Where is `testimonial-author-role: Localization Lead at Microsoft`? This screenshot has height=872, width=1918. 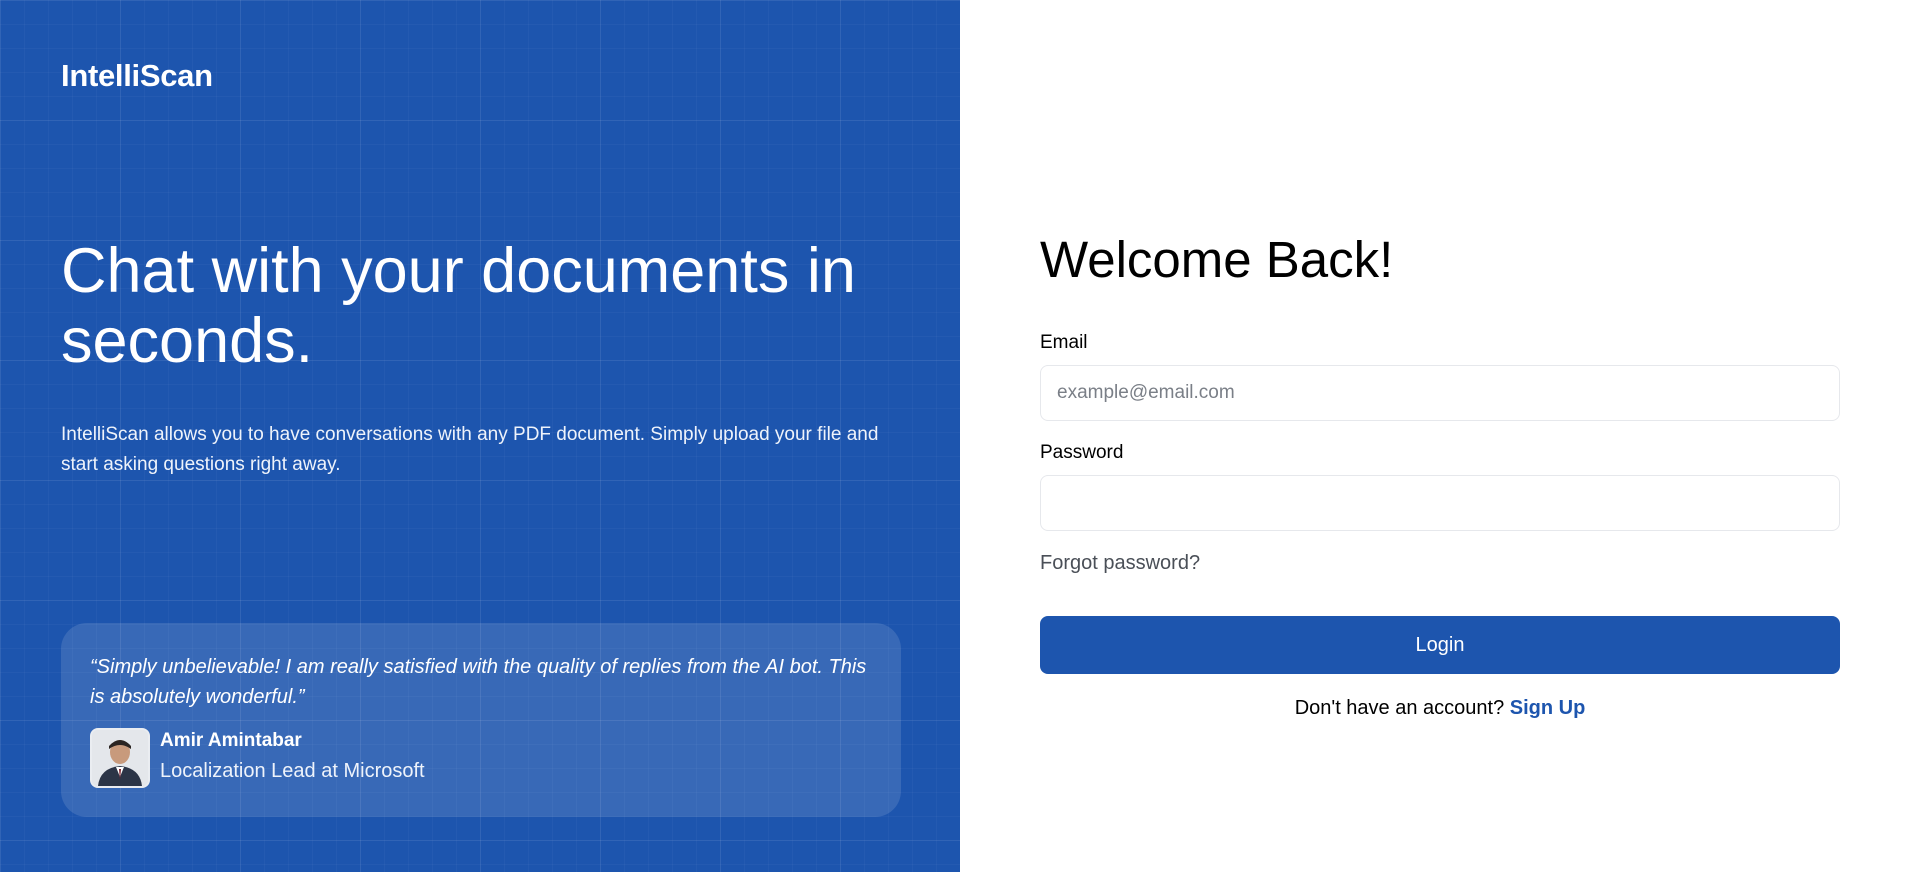 testimonial-author-role: Localization Lead at Microsoft is located at coordinates (292, 771).